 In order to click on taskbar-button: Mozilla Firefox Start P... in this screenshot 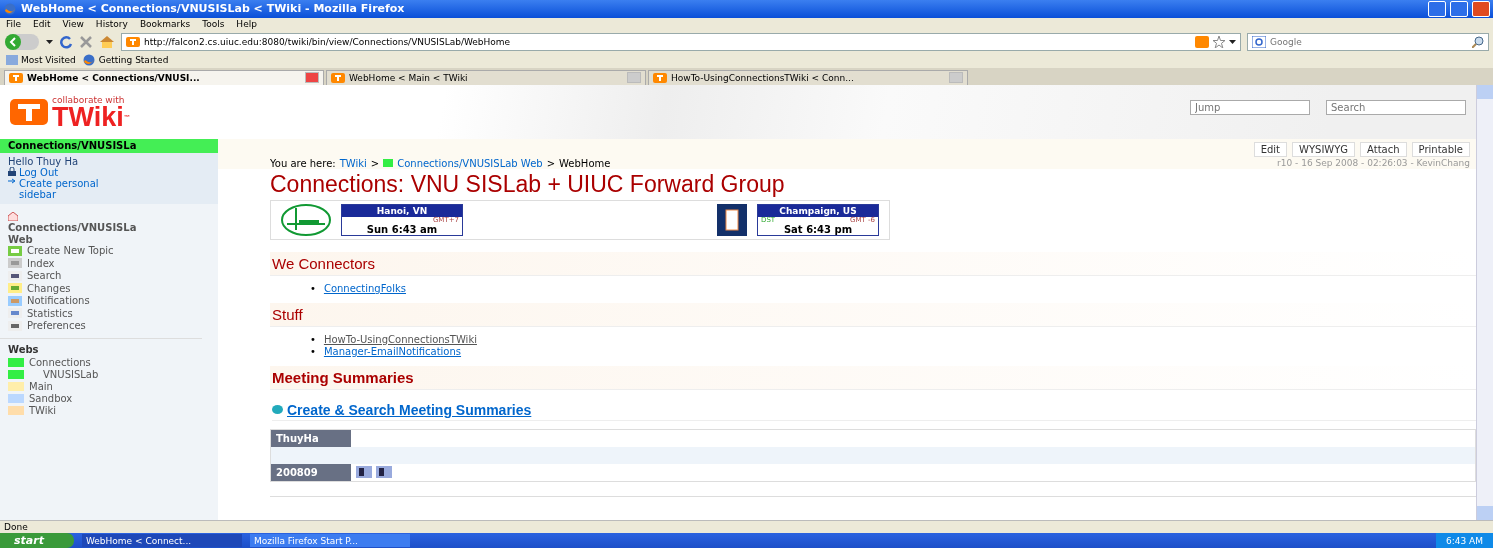, I will do `click(329, 540)`.